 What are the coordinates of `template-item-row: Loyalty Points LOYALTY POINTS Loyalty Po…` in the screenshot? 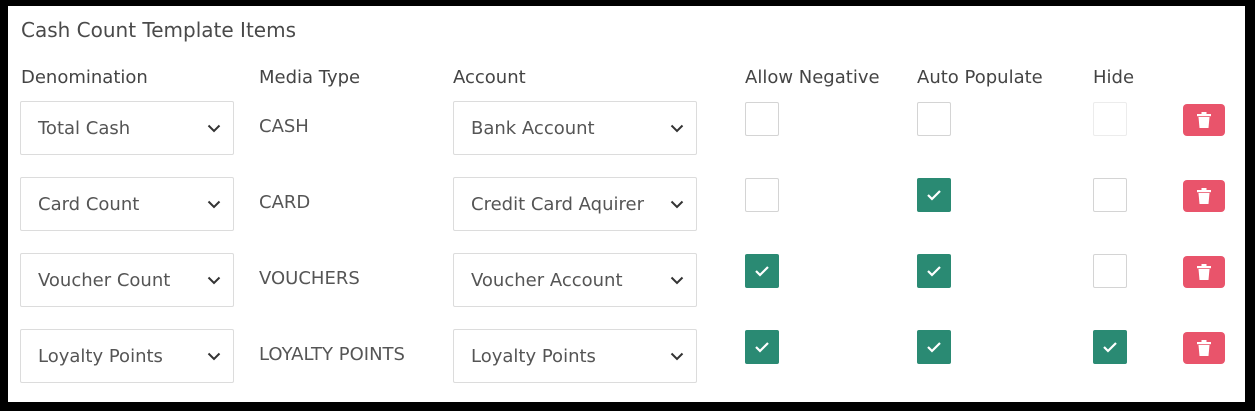 It's located at (626, 357).